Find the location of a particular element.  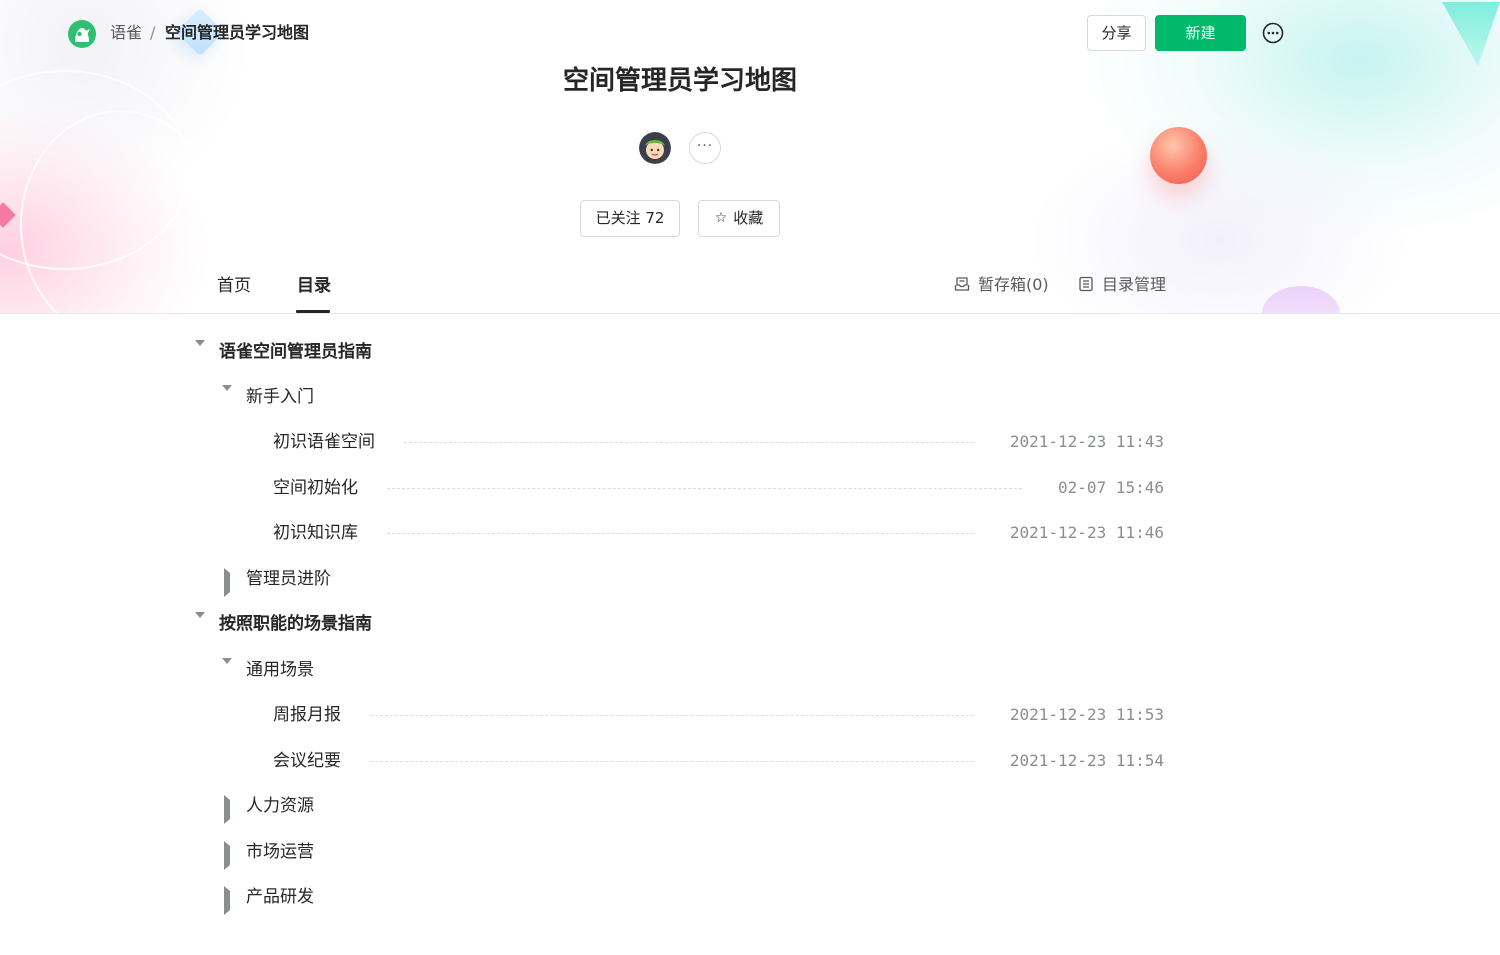

toc-doc: 初识知识库 2021-12-23 11:46 is located at coordinates (750, 533).